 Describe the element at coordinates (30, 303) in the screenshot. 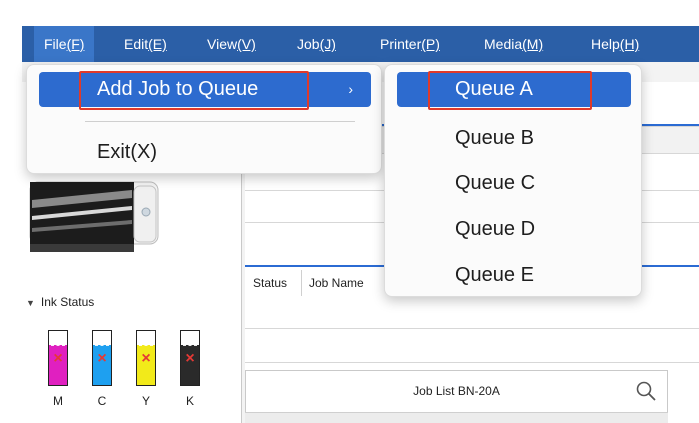

I see `collapse-triangle-icon: ▼` at that location.